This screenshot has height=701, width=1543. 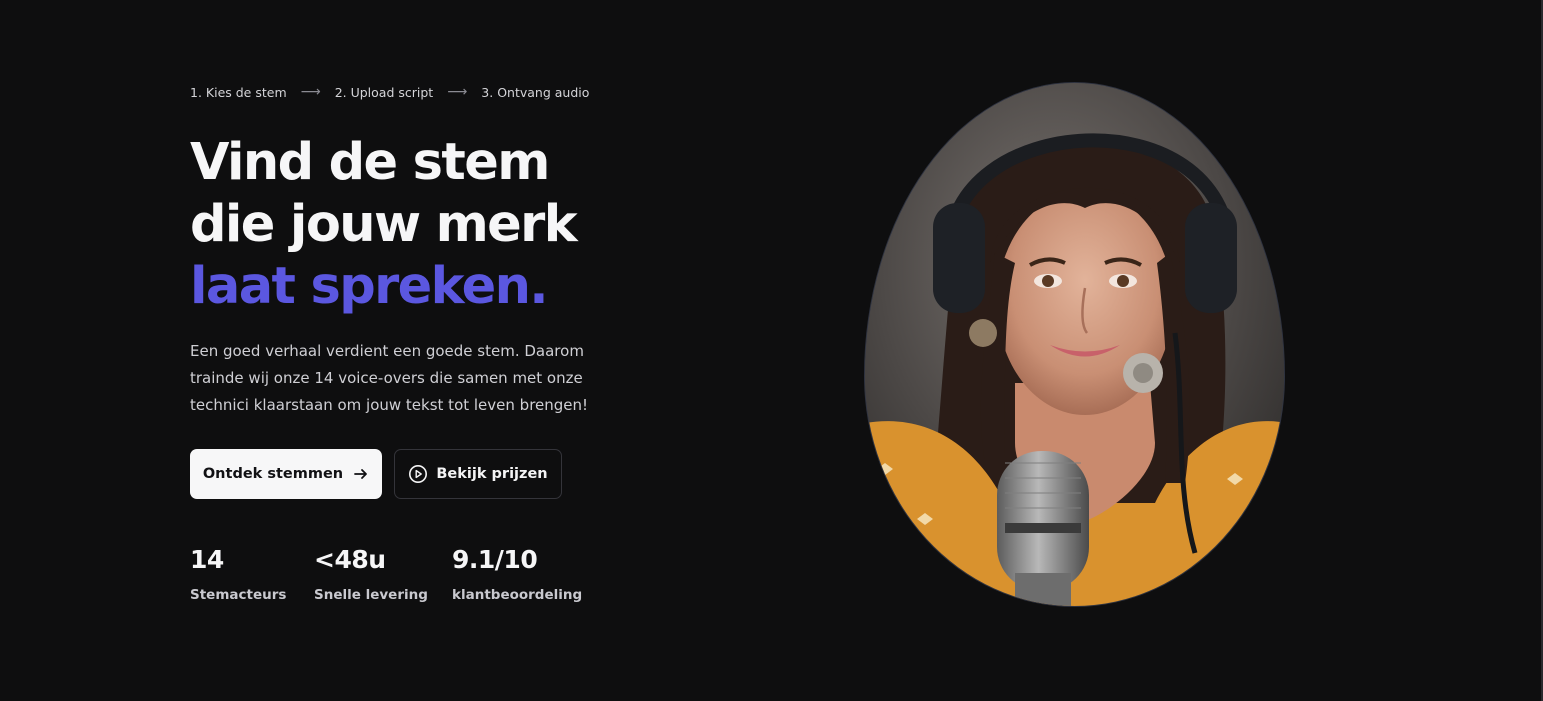 What do you see at coordinates (369, 286) in the screenshot?
I see `headline-accent-line: laat spreken.` at bounding box center [369, 286].